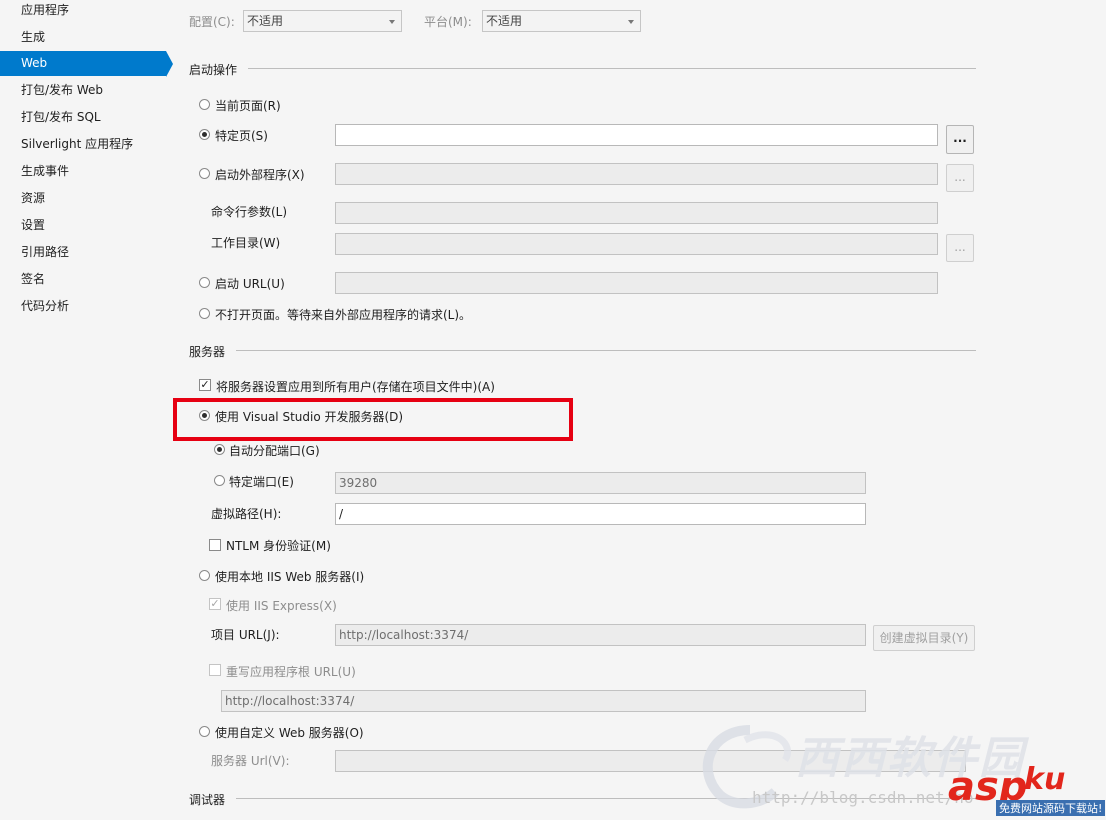 The width and height of the screenshot is (1106, 820). What do you see at coordinates (205, 385) in the screenshot?
I see `apply-all-users-checkbox: ✓` at bounding box center [205, 385].